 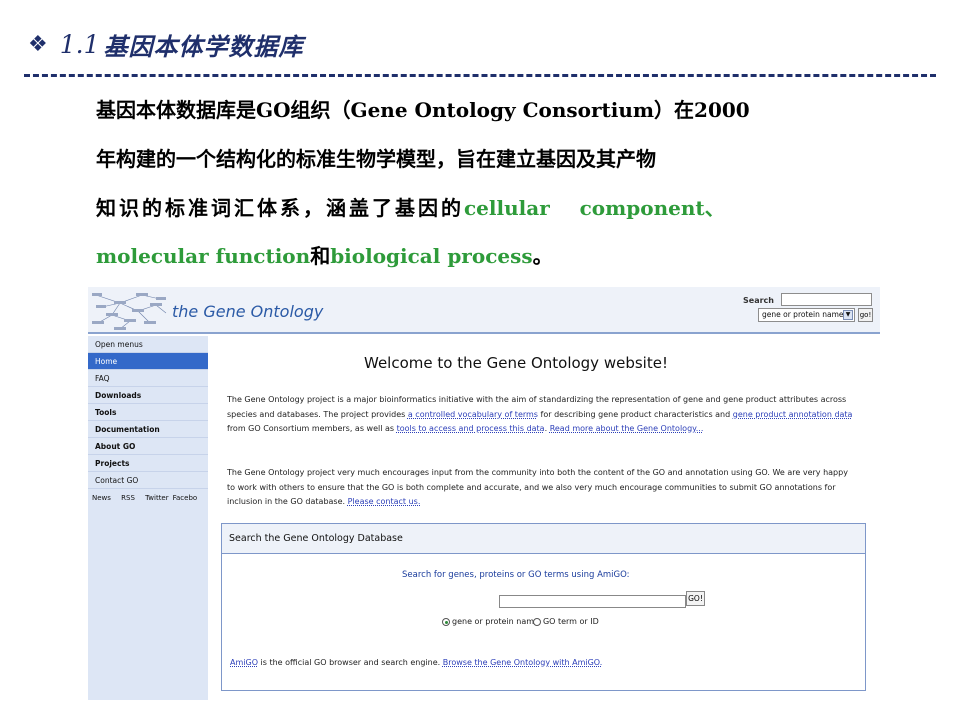 I want to click on amigo-go-button: GO!, so click(x=695, y=598).